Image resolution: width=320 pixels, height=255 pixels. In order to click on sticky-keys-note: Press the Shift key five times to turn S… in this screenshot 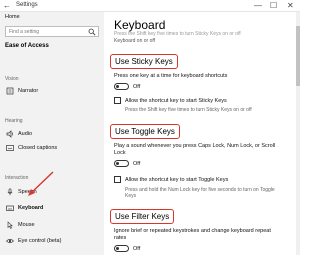, I will do `click(188, 110)`.